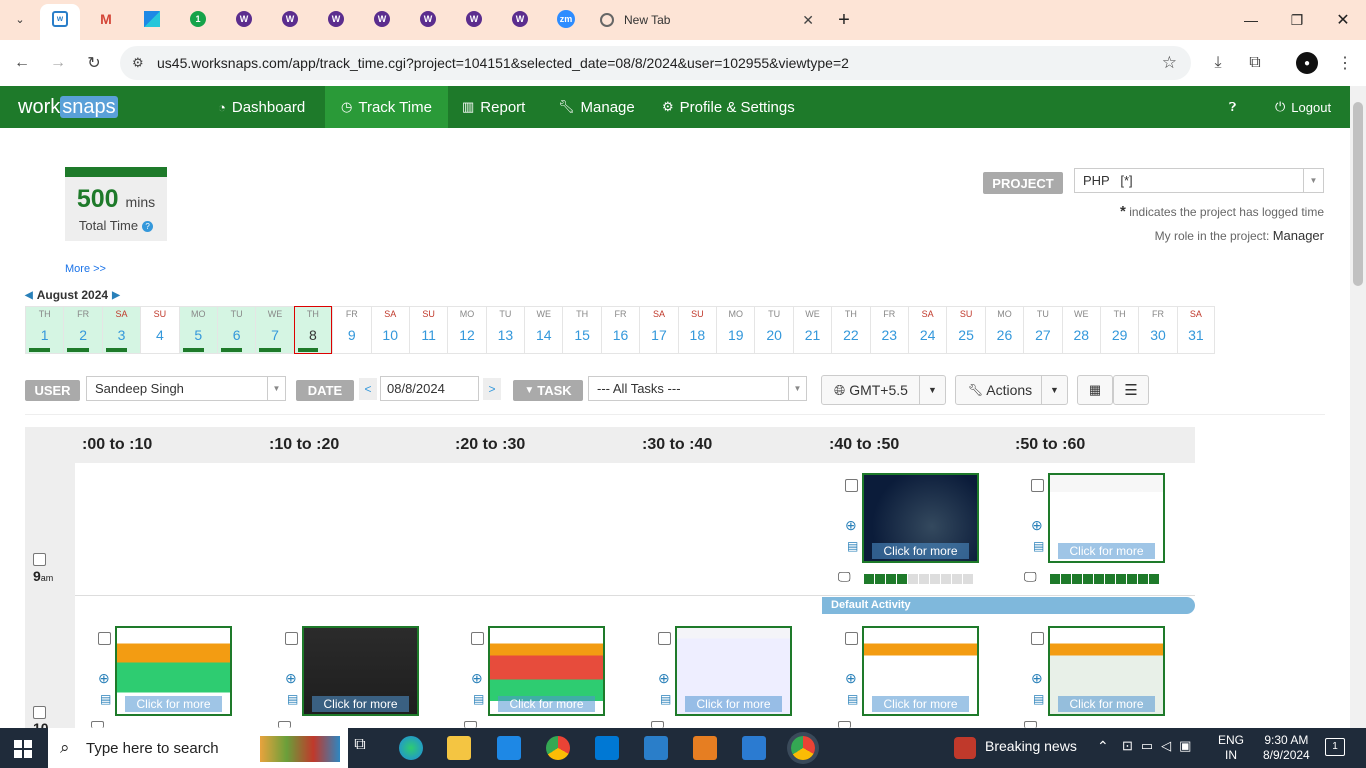 The width and height of the screenshot is (1366, 768). Describe the element at coordinates (492, 389) in the screenshot. I see `next-date-button: >` at that location.